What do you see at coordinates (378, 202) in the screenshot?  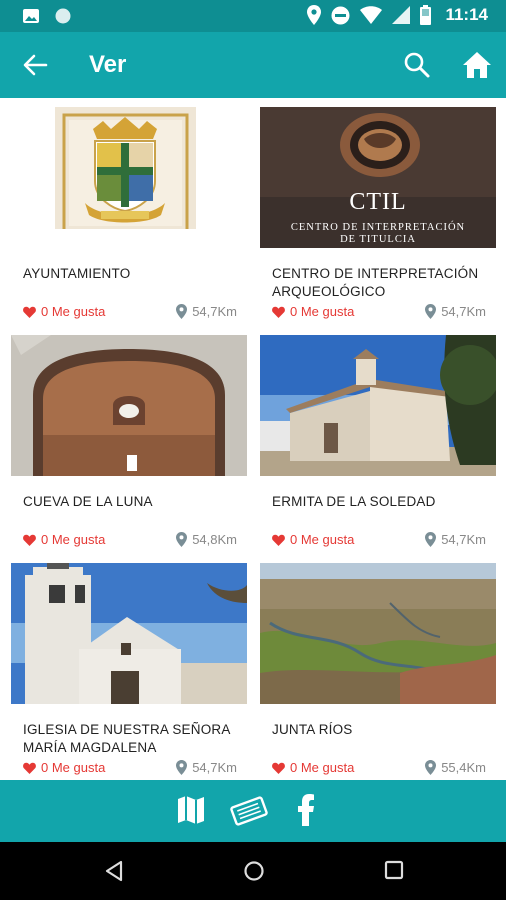 I see `image-logo-text: CTIL` at bounding box center [378, 202].